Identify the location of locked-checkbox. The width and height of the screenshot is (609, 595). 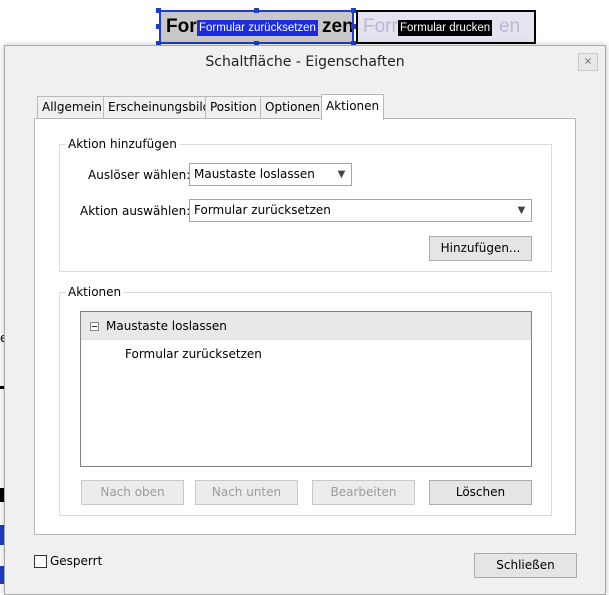
(40, 561).